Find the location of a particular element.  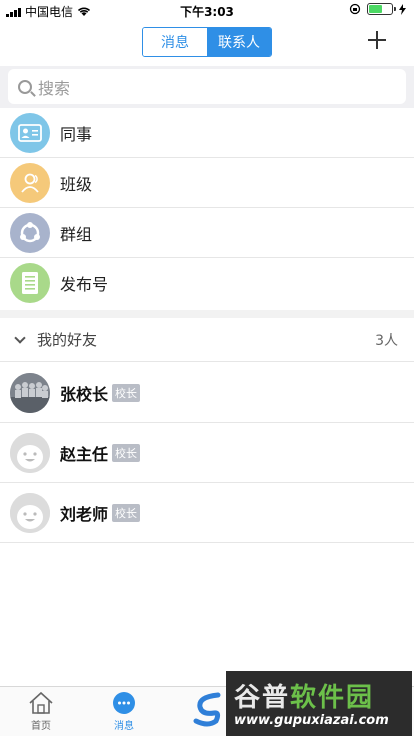

list-item: 赵主任 校长 is located at coordinates (207, 453).